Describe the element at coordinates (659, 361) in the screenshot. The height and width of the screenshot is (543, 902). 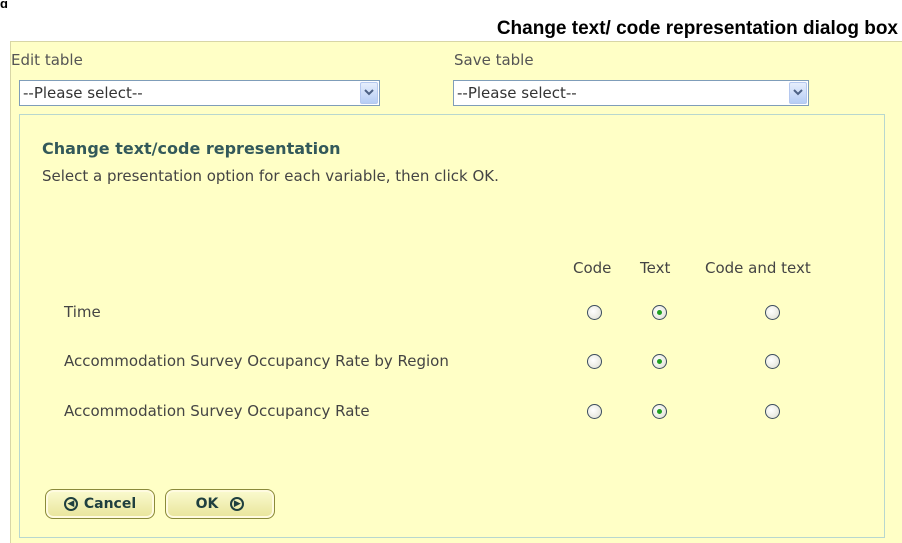
I see `radio-occupancy-by-region-text` at that location.